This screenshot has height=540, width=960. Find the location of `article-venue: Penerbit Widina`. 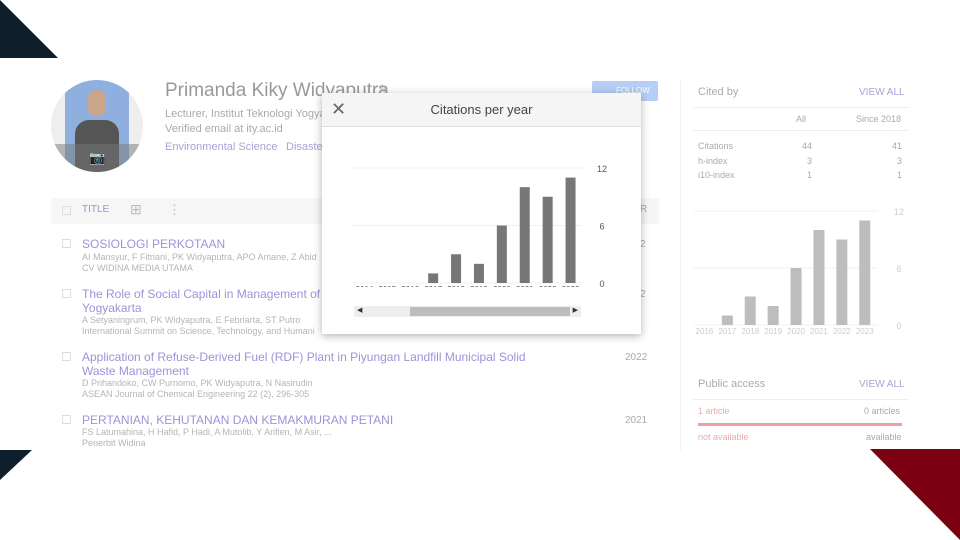

article-venue: Penerbit Widina is located at coordinates (114, 443).